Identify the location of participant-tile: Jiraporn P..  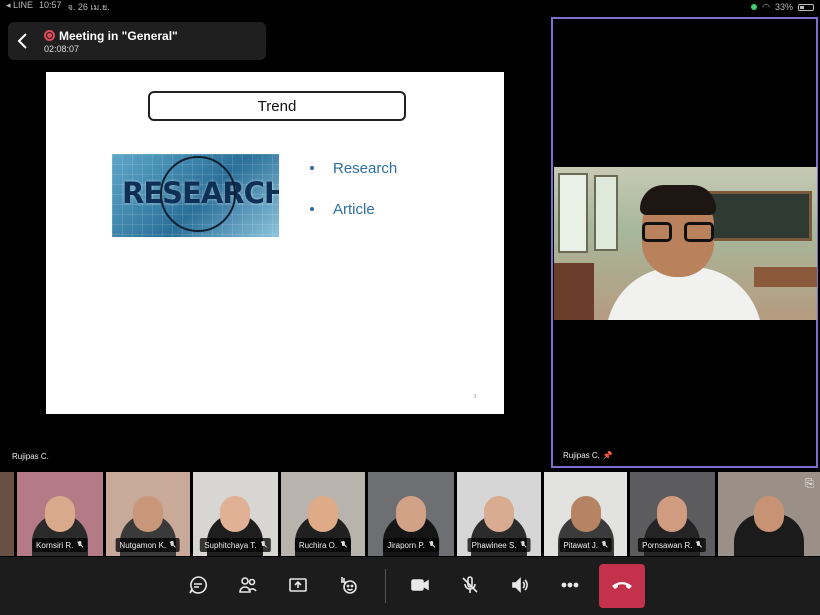
(411, 514).